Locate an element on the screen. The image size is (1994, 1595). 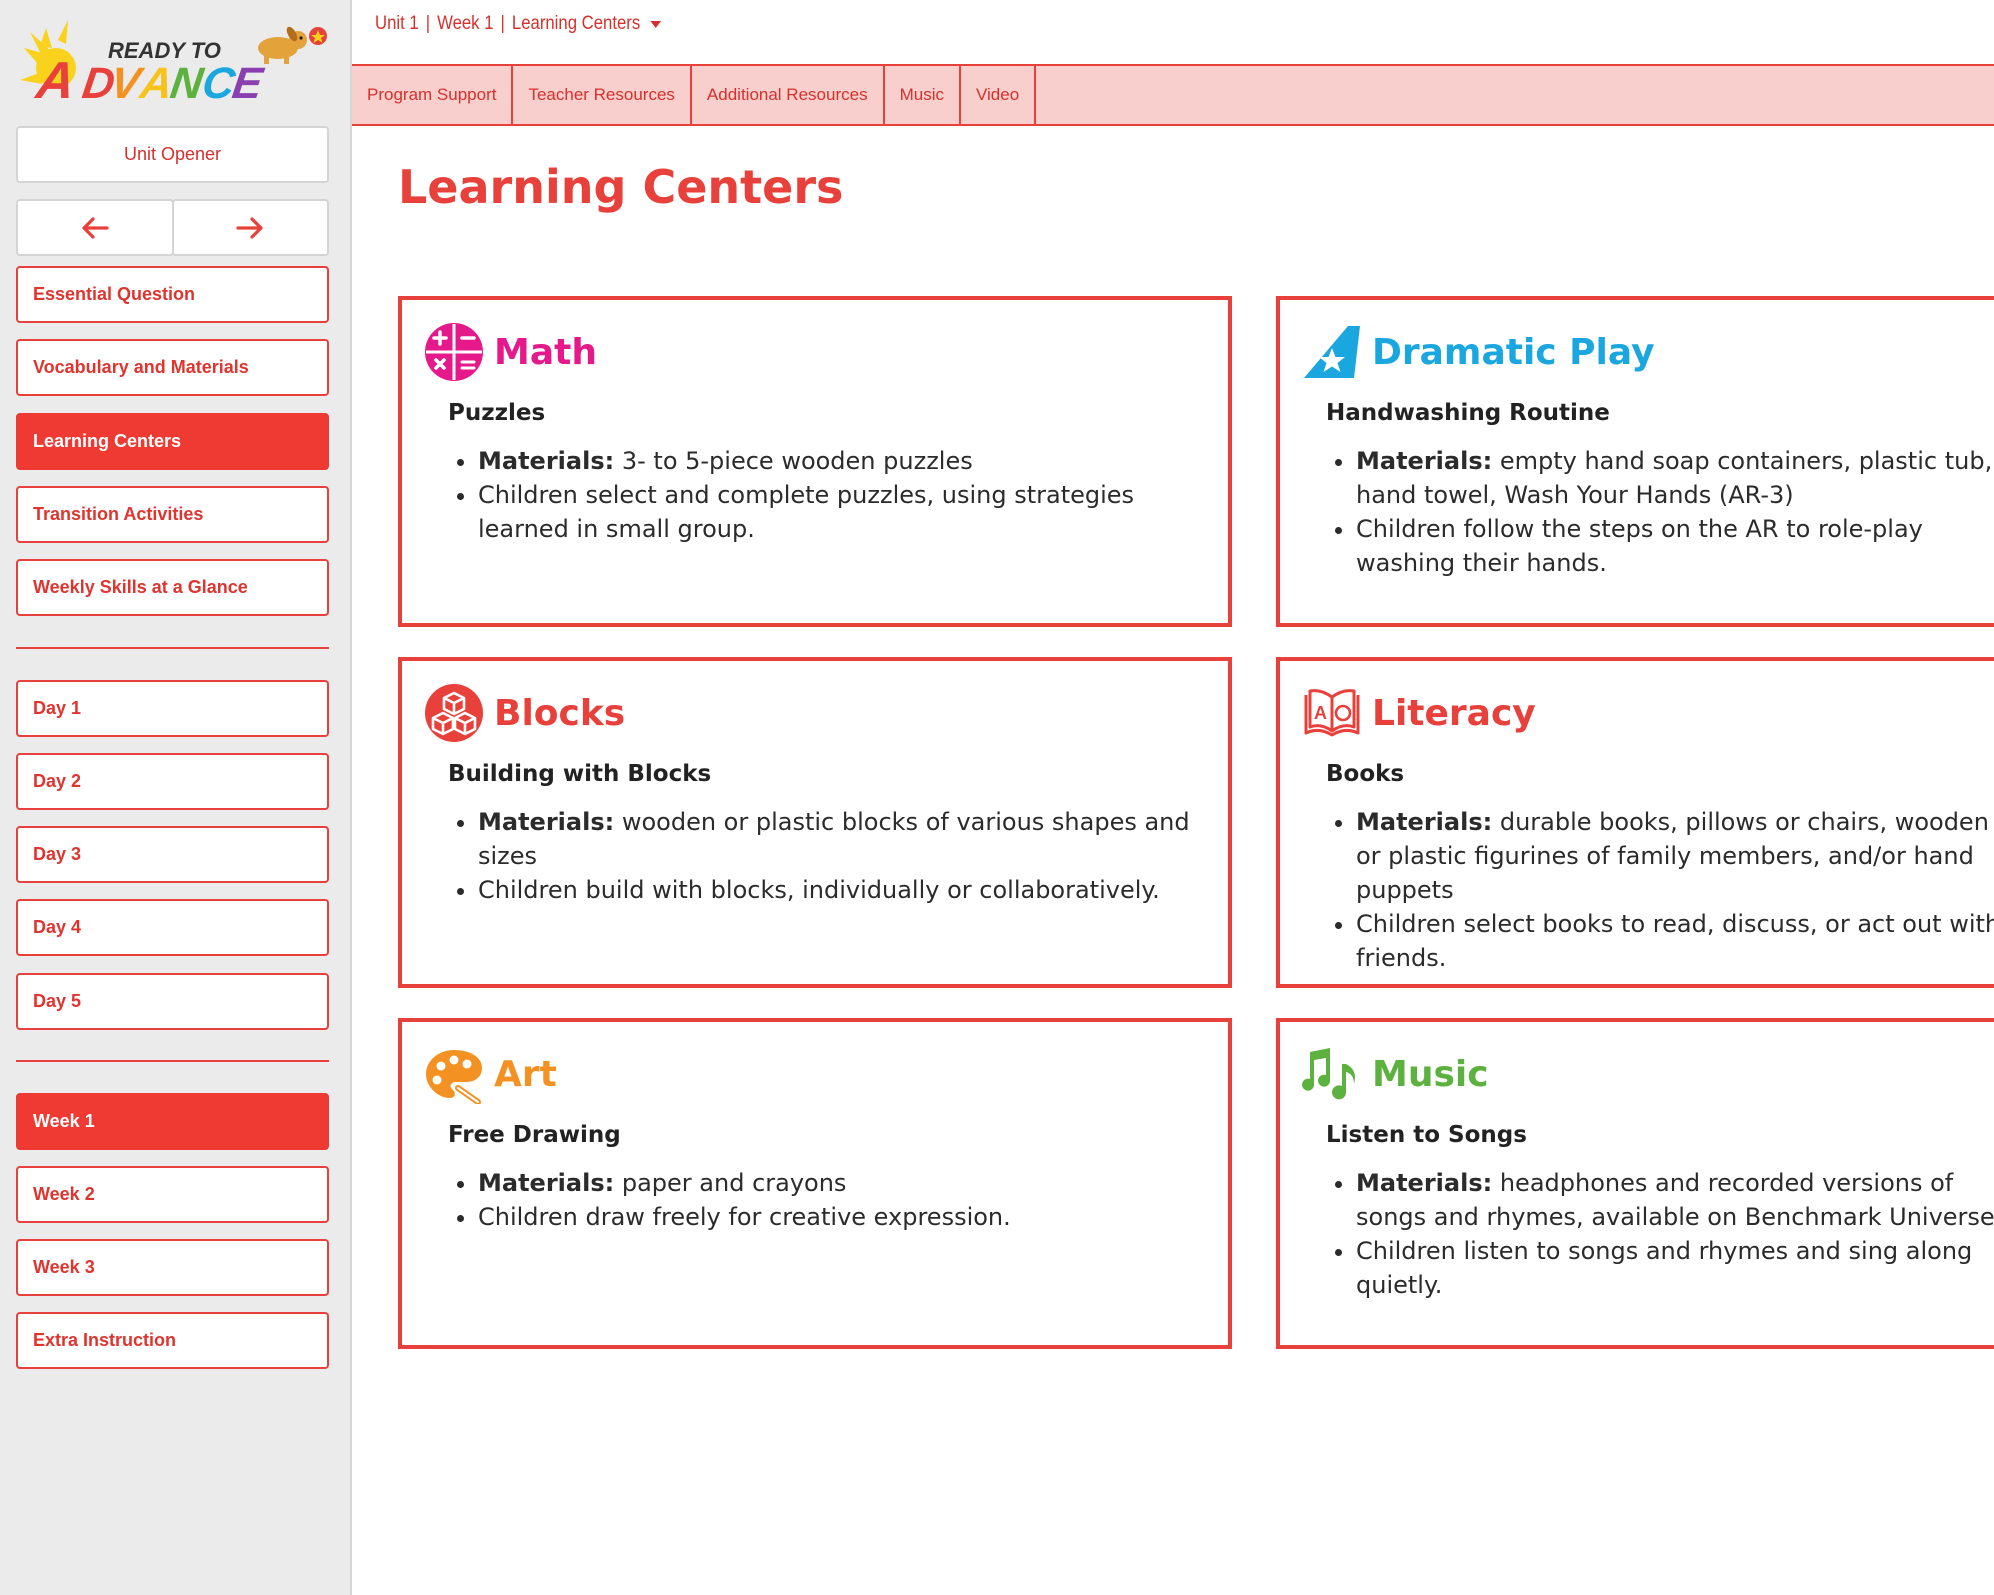
sidebar-item-week-1: Week 1 is located at coordinates (172, 1121).